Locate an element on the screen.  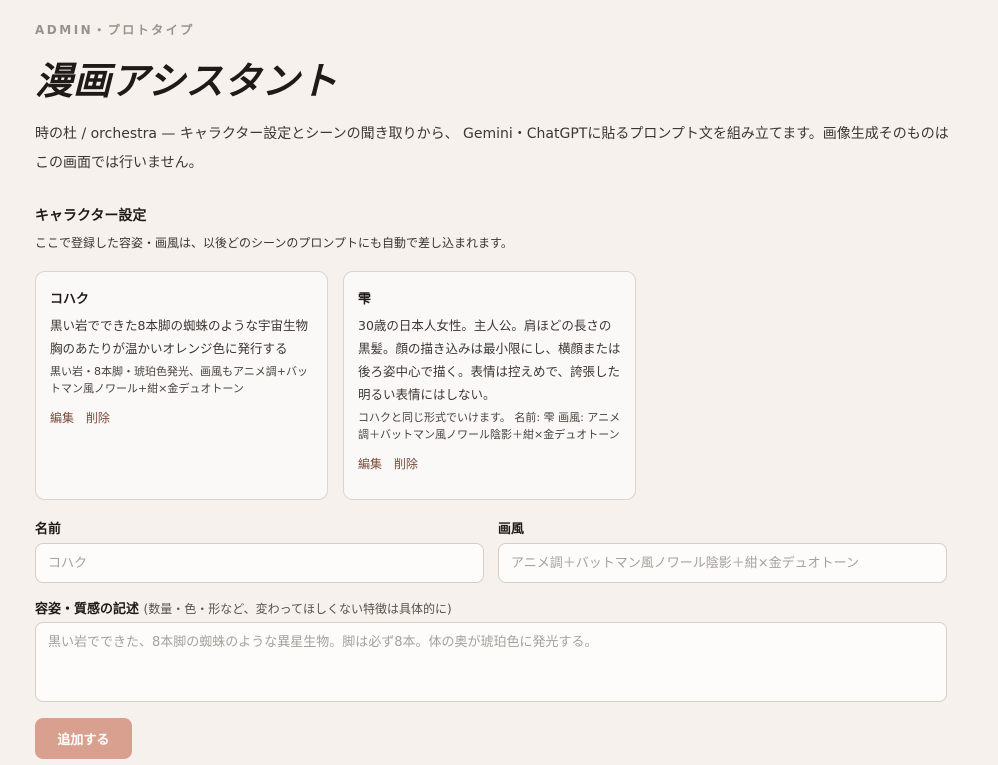
looks-label: 容姿・質感の記述 (数量・色・形など、変わってほしくない特徴は具体的に) is located at coordinates (243, 607).